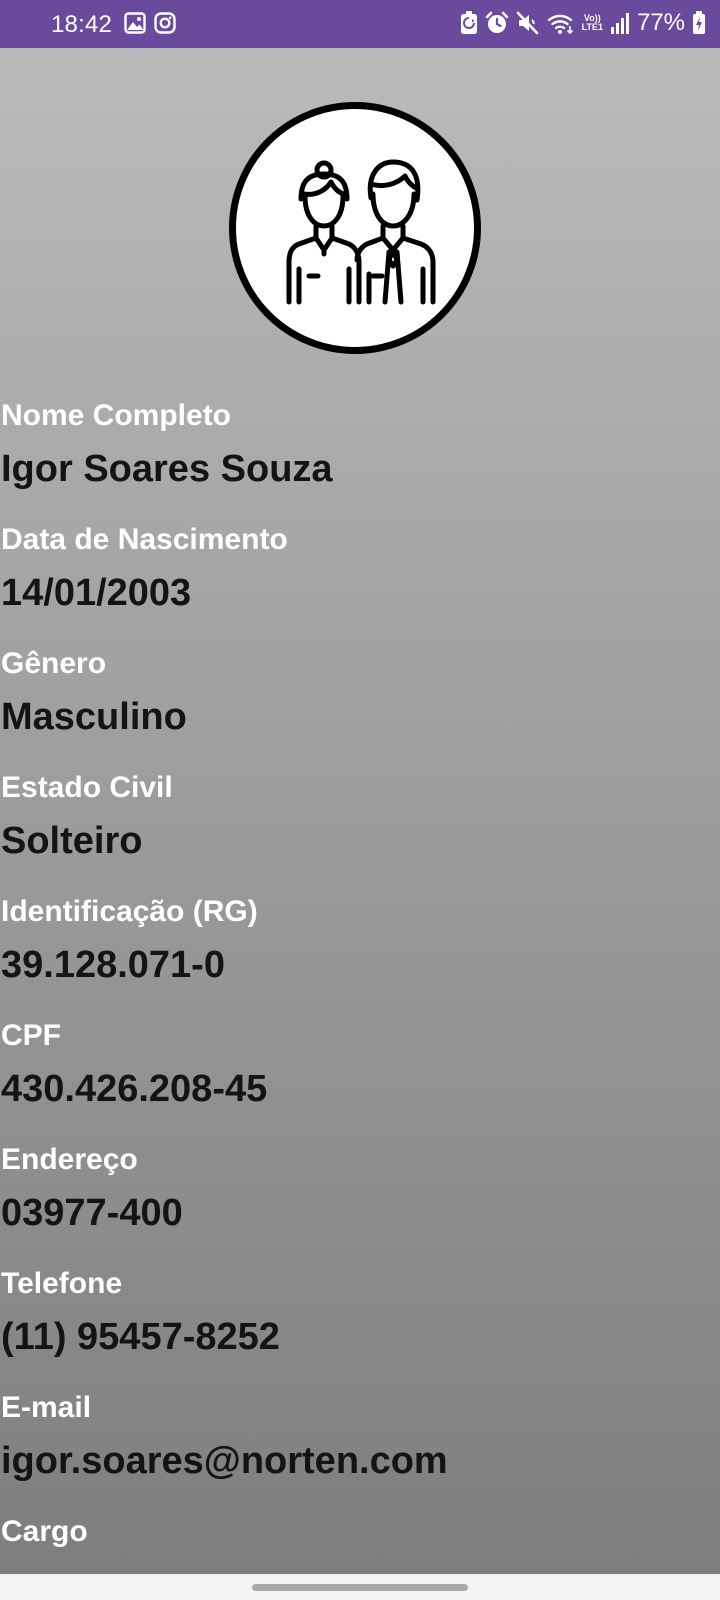 This screenshot has height=1600, width=720. I want to click on field-value: Igor Soares Souza, so click(167, 469).